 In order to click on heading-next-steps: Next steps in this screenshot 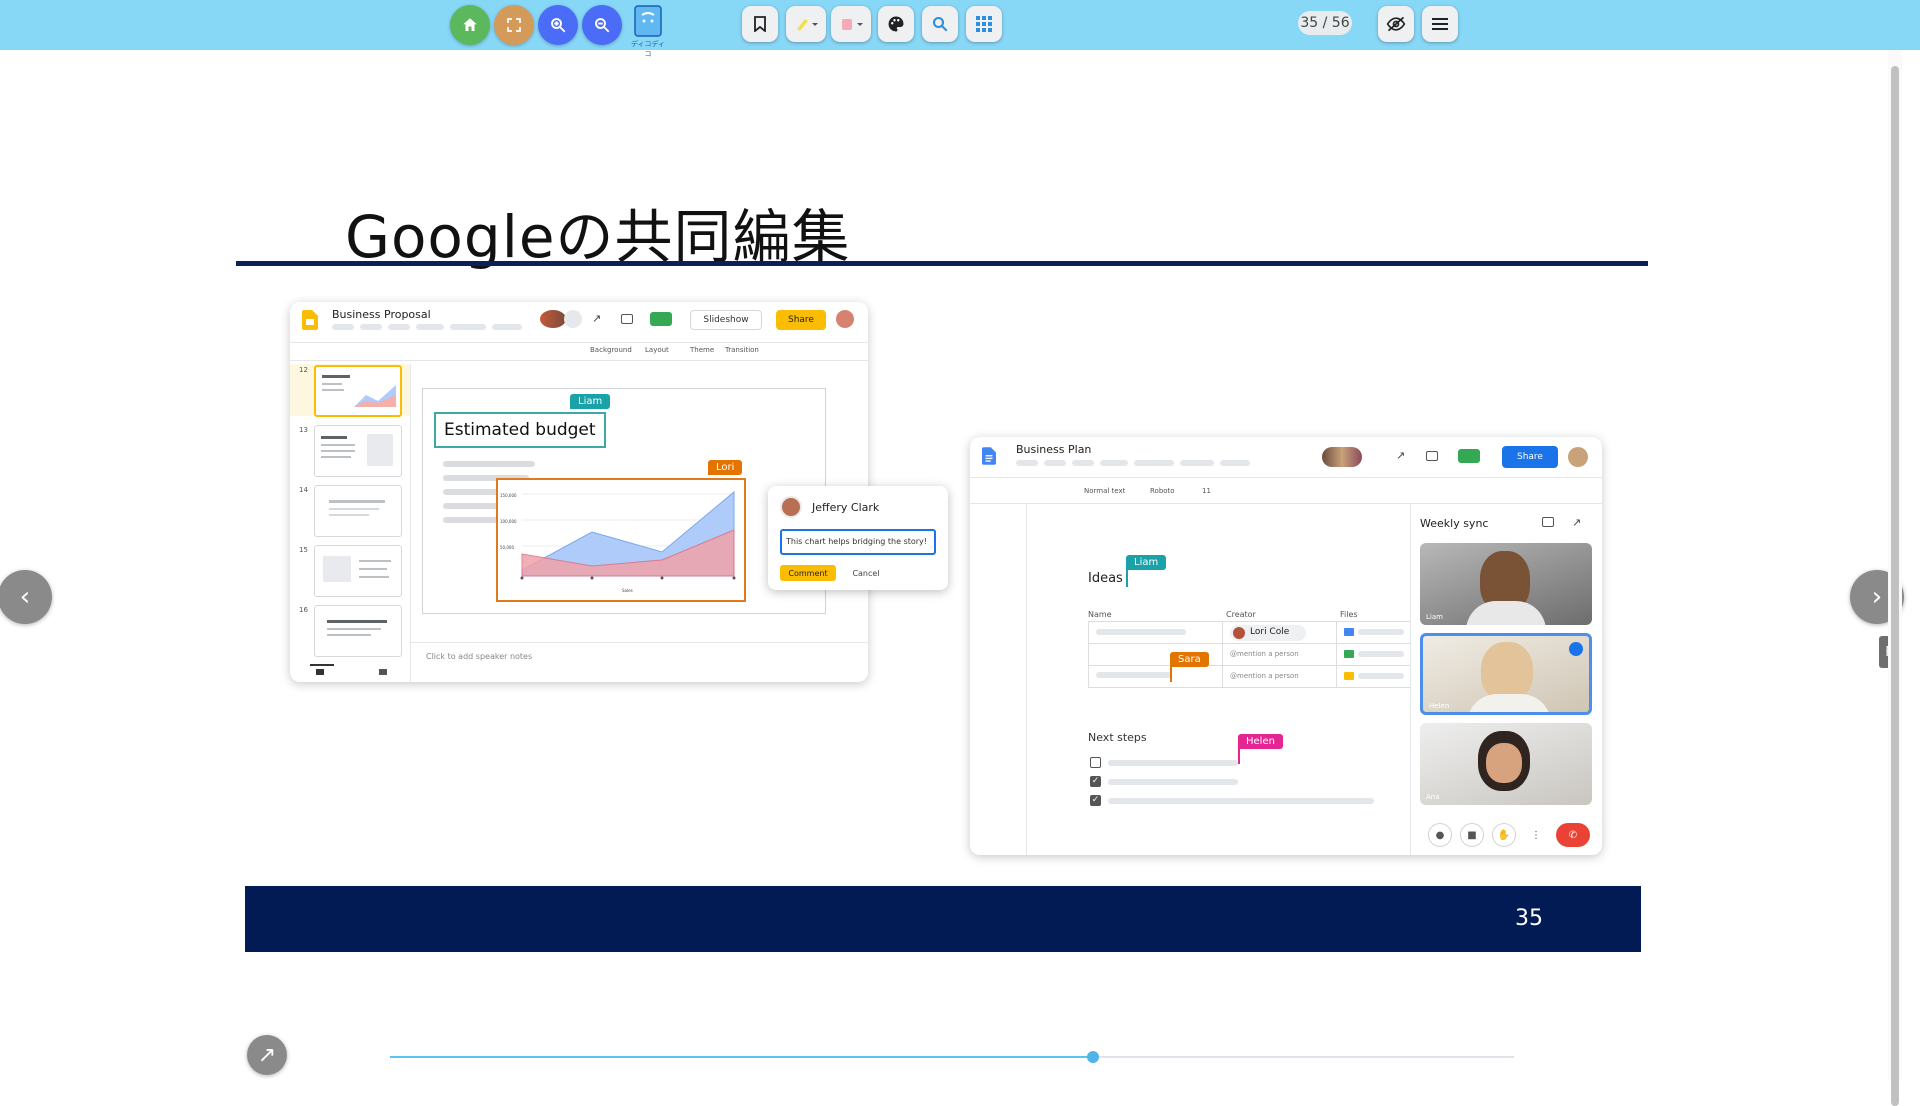, I will do `click(1117, 737)`.